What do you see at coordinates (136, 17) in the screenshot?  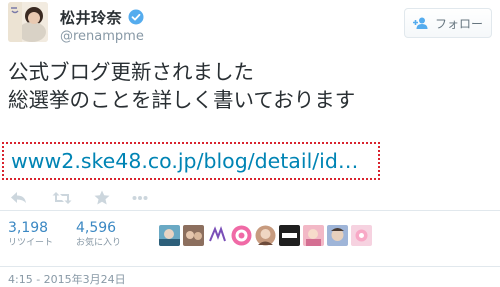 I see `verified-badge-icon` at bounding box center [136, 17].